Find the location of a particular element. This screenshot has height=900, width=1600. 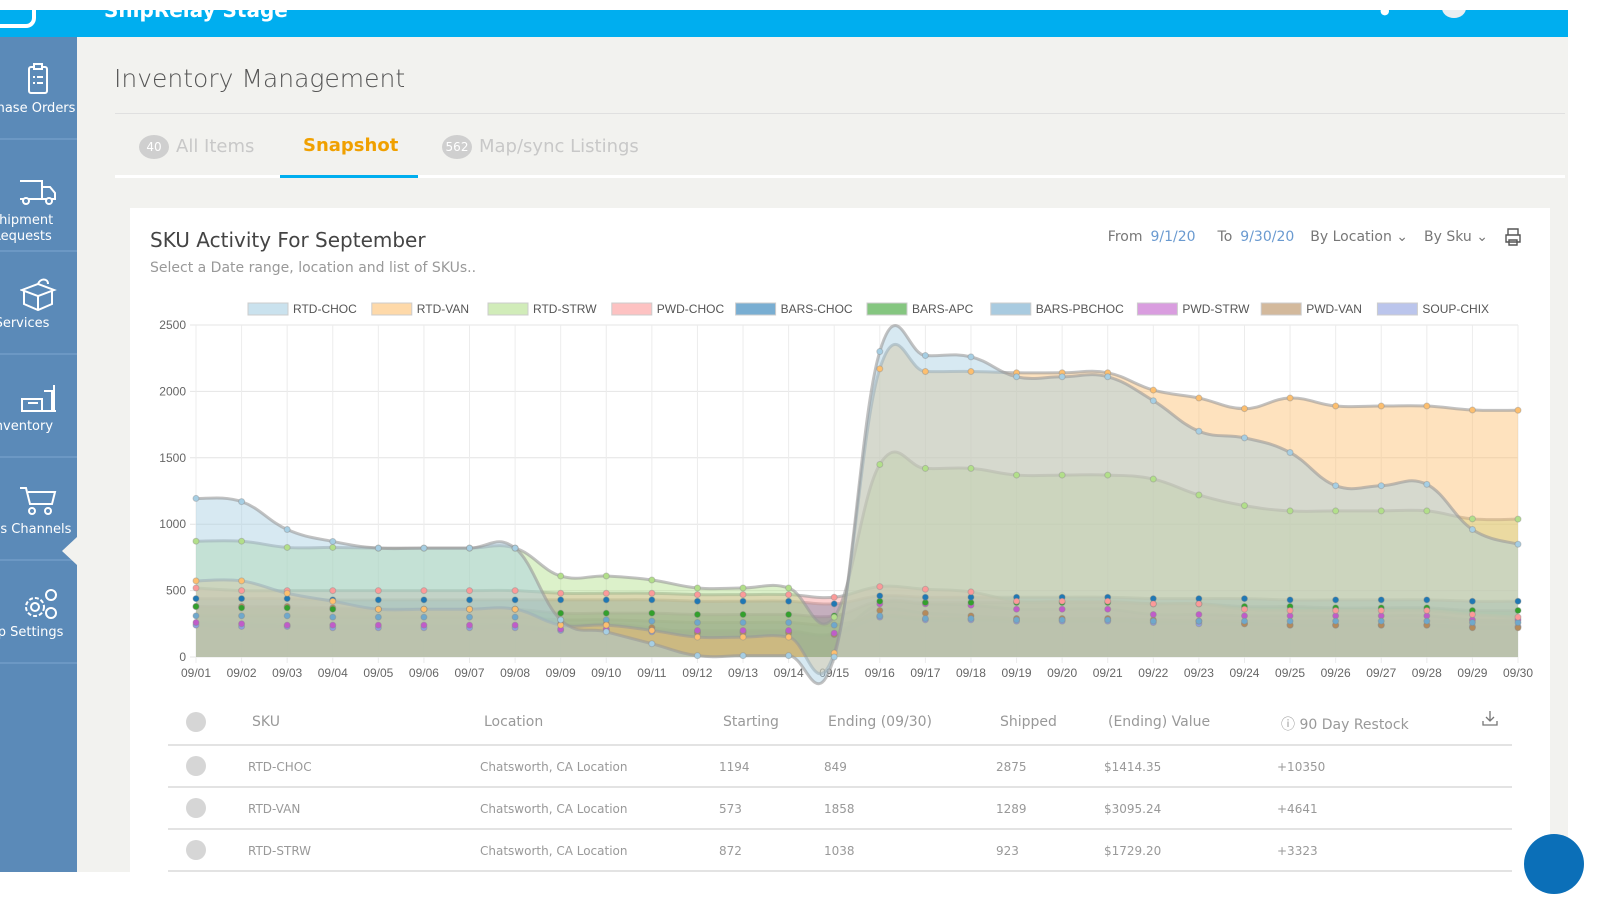

sidebar-item-inventory: Inventory is located at coordinates (38, 406).